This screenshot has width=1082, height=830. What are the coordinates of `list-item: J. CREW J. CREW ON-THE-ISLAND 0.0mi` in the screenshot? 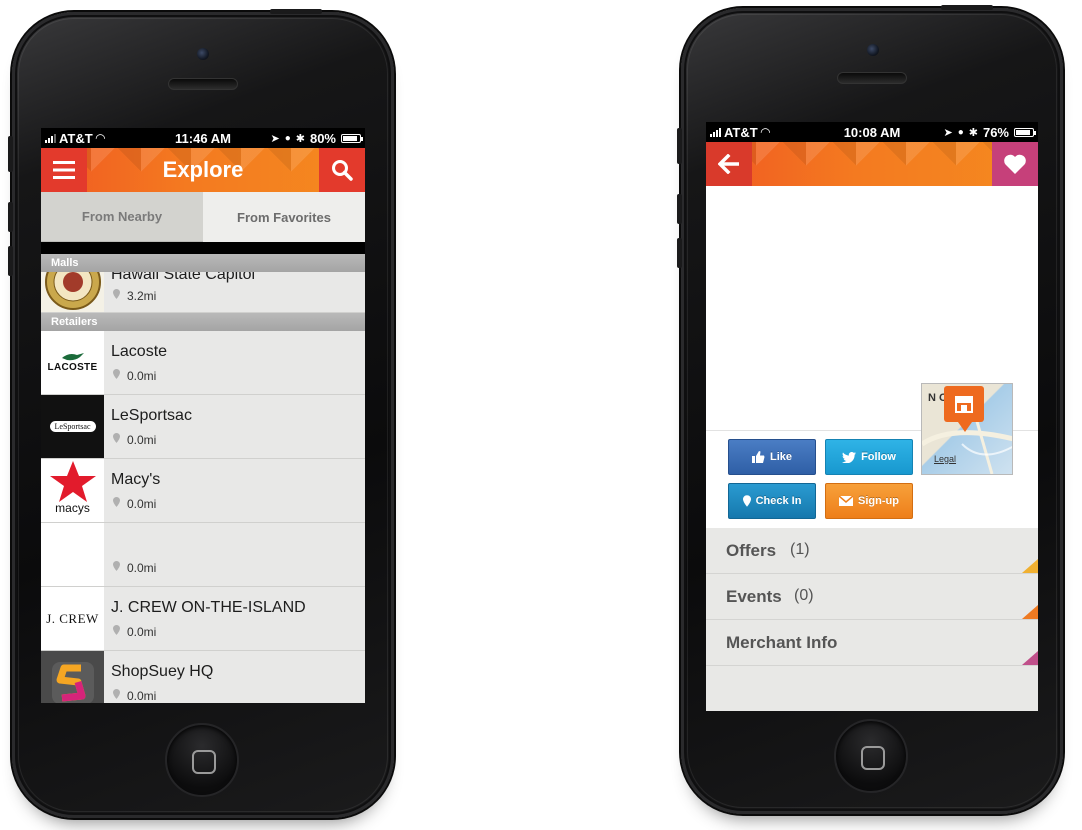 It's located at (203, 619).